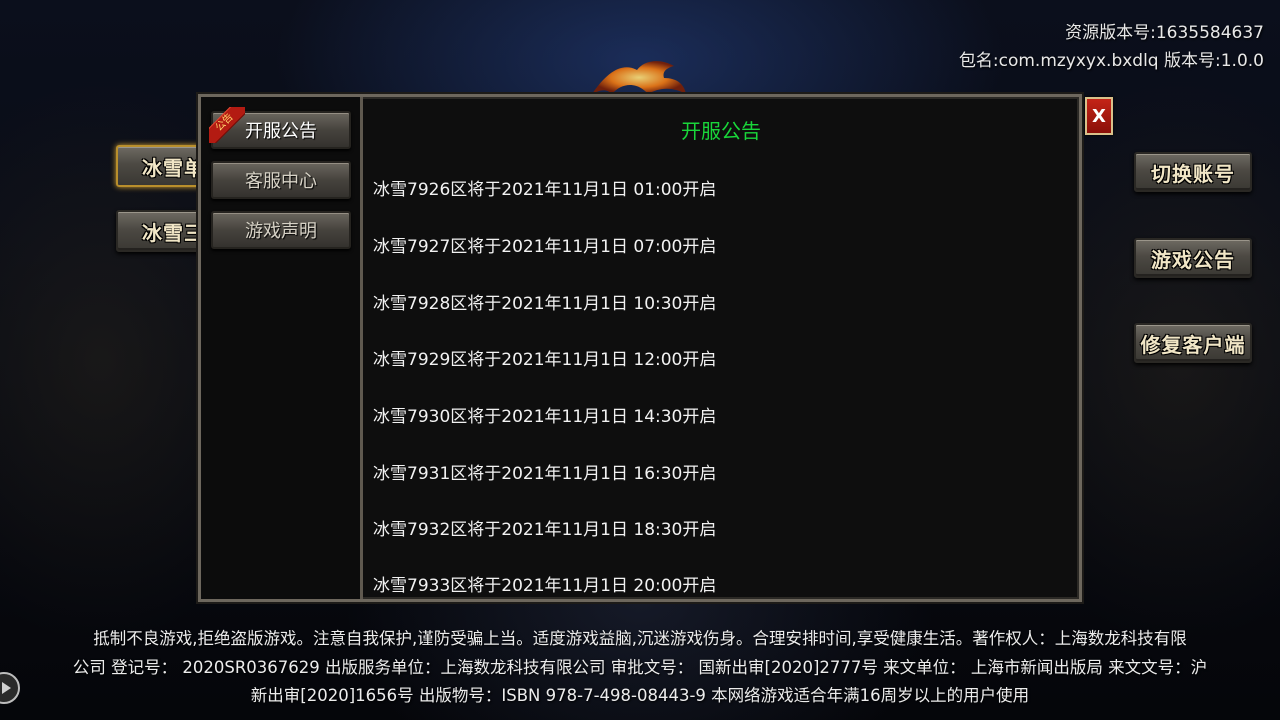 Image resolution: width=1280 pixels, height=720 pixels. What do you see at coordinates (1193, 343) in the screenshot?
I see `repair-client-button: 修复客户端` at bounding box center [1193, 343].